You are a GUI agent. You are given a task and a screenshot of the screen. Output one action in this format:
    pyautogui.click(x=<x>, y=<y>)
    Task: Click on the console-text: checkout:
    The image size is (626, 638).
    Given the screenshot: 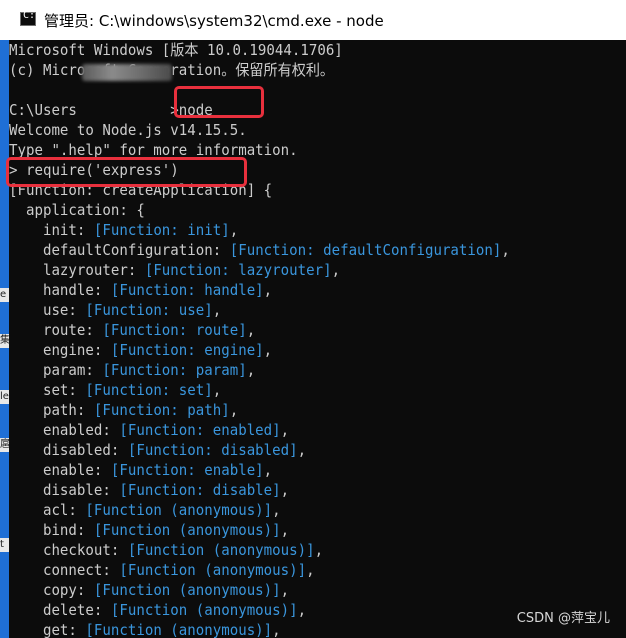 What is the action you would take?
    pyautogui.click(x=68, y=550)
    